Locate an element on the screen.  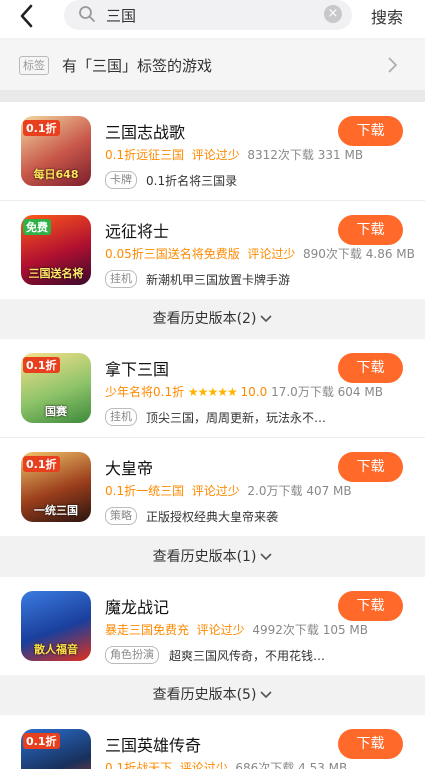
tag-label: 标签 is located at coordinates (34, 65).